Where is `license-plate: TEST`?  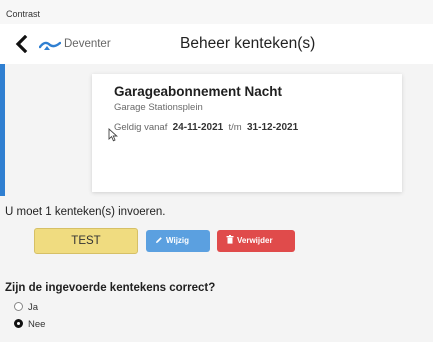
license-plate: TEST is located at coordinates (86, 241).